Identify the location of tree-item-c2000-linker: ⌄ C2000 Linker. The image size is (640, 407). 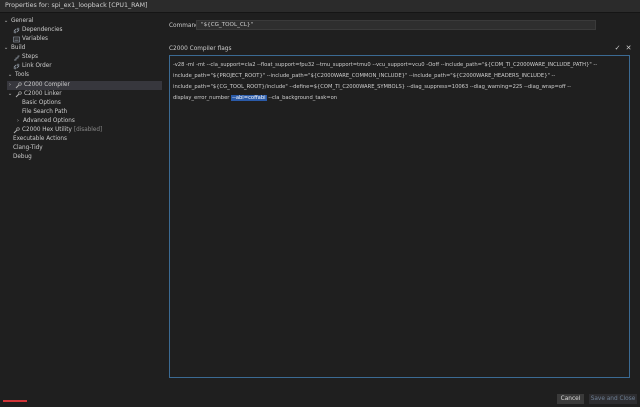
(34, 94).